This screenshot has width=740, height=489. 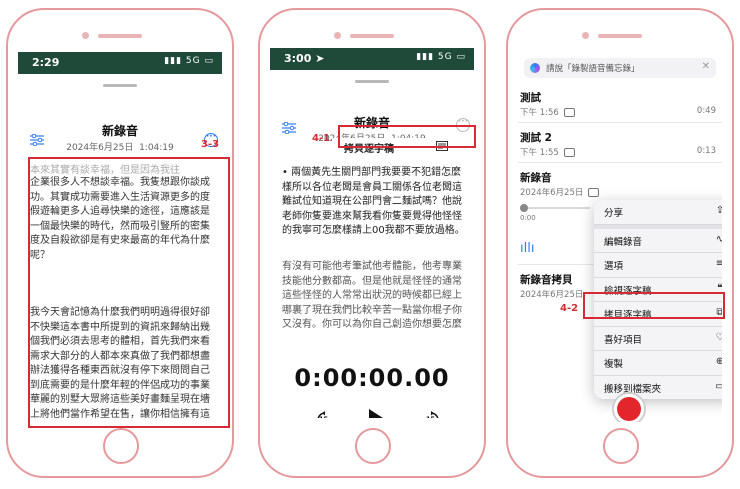 What do you see at coordinates (618, 144) in the screenshot?
I see `memo-item: 測試 2 下午 1:55 0:13` at bounding box center [618, 144].